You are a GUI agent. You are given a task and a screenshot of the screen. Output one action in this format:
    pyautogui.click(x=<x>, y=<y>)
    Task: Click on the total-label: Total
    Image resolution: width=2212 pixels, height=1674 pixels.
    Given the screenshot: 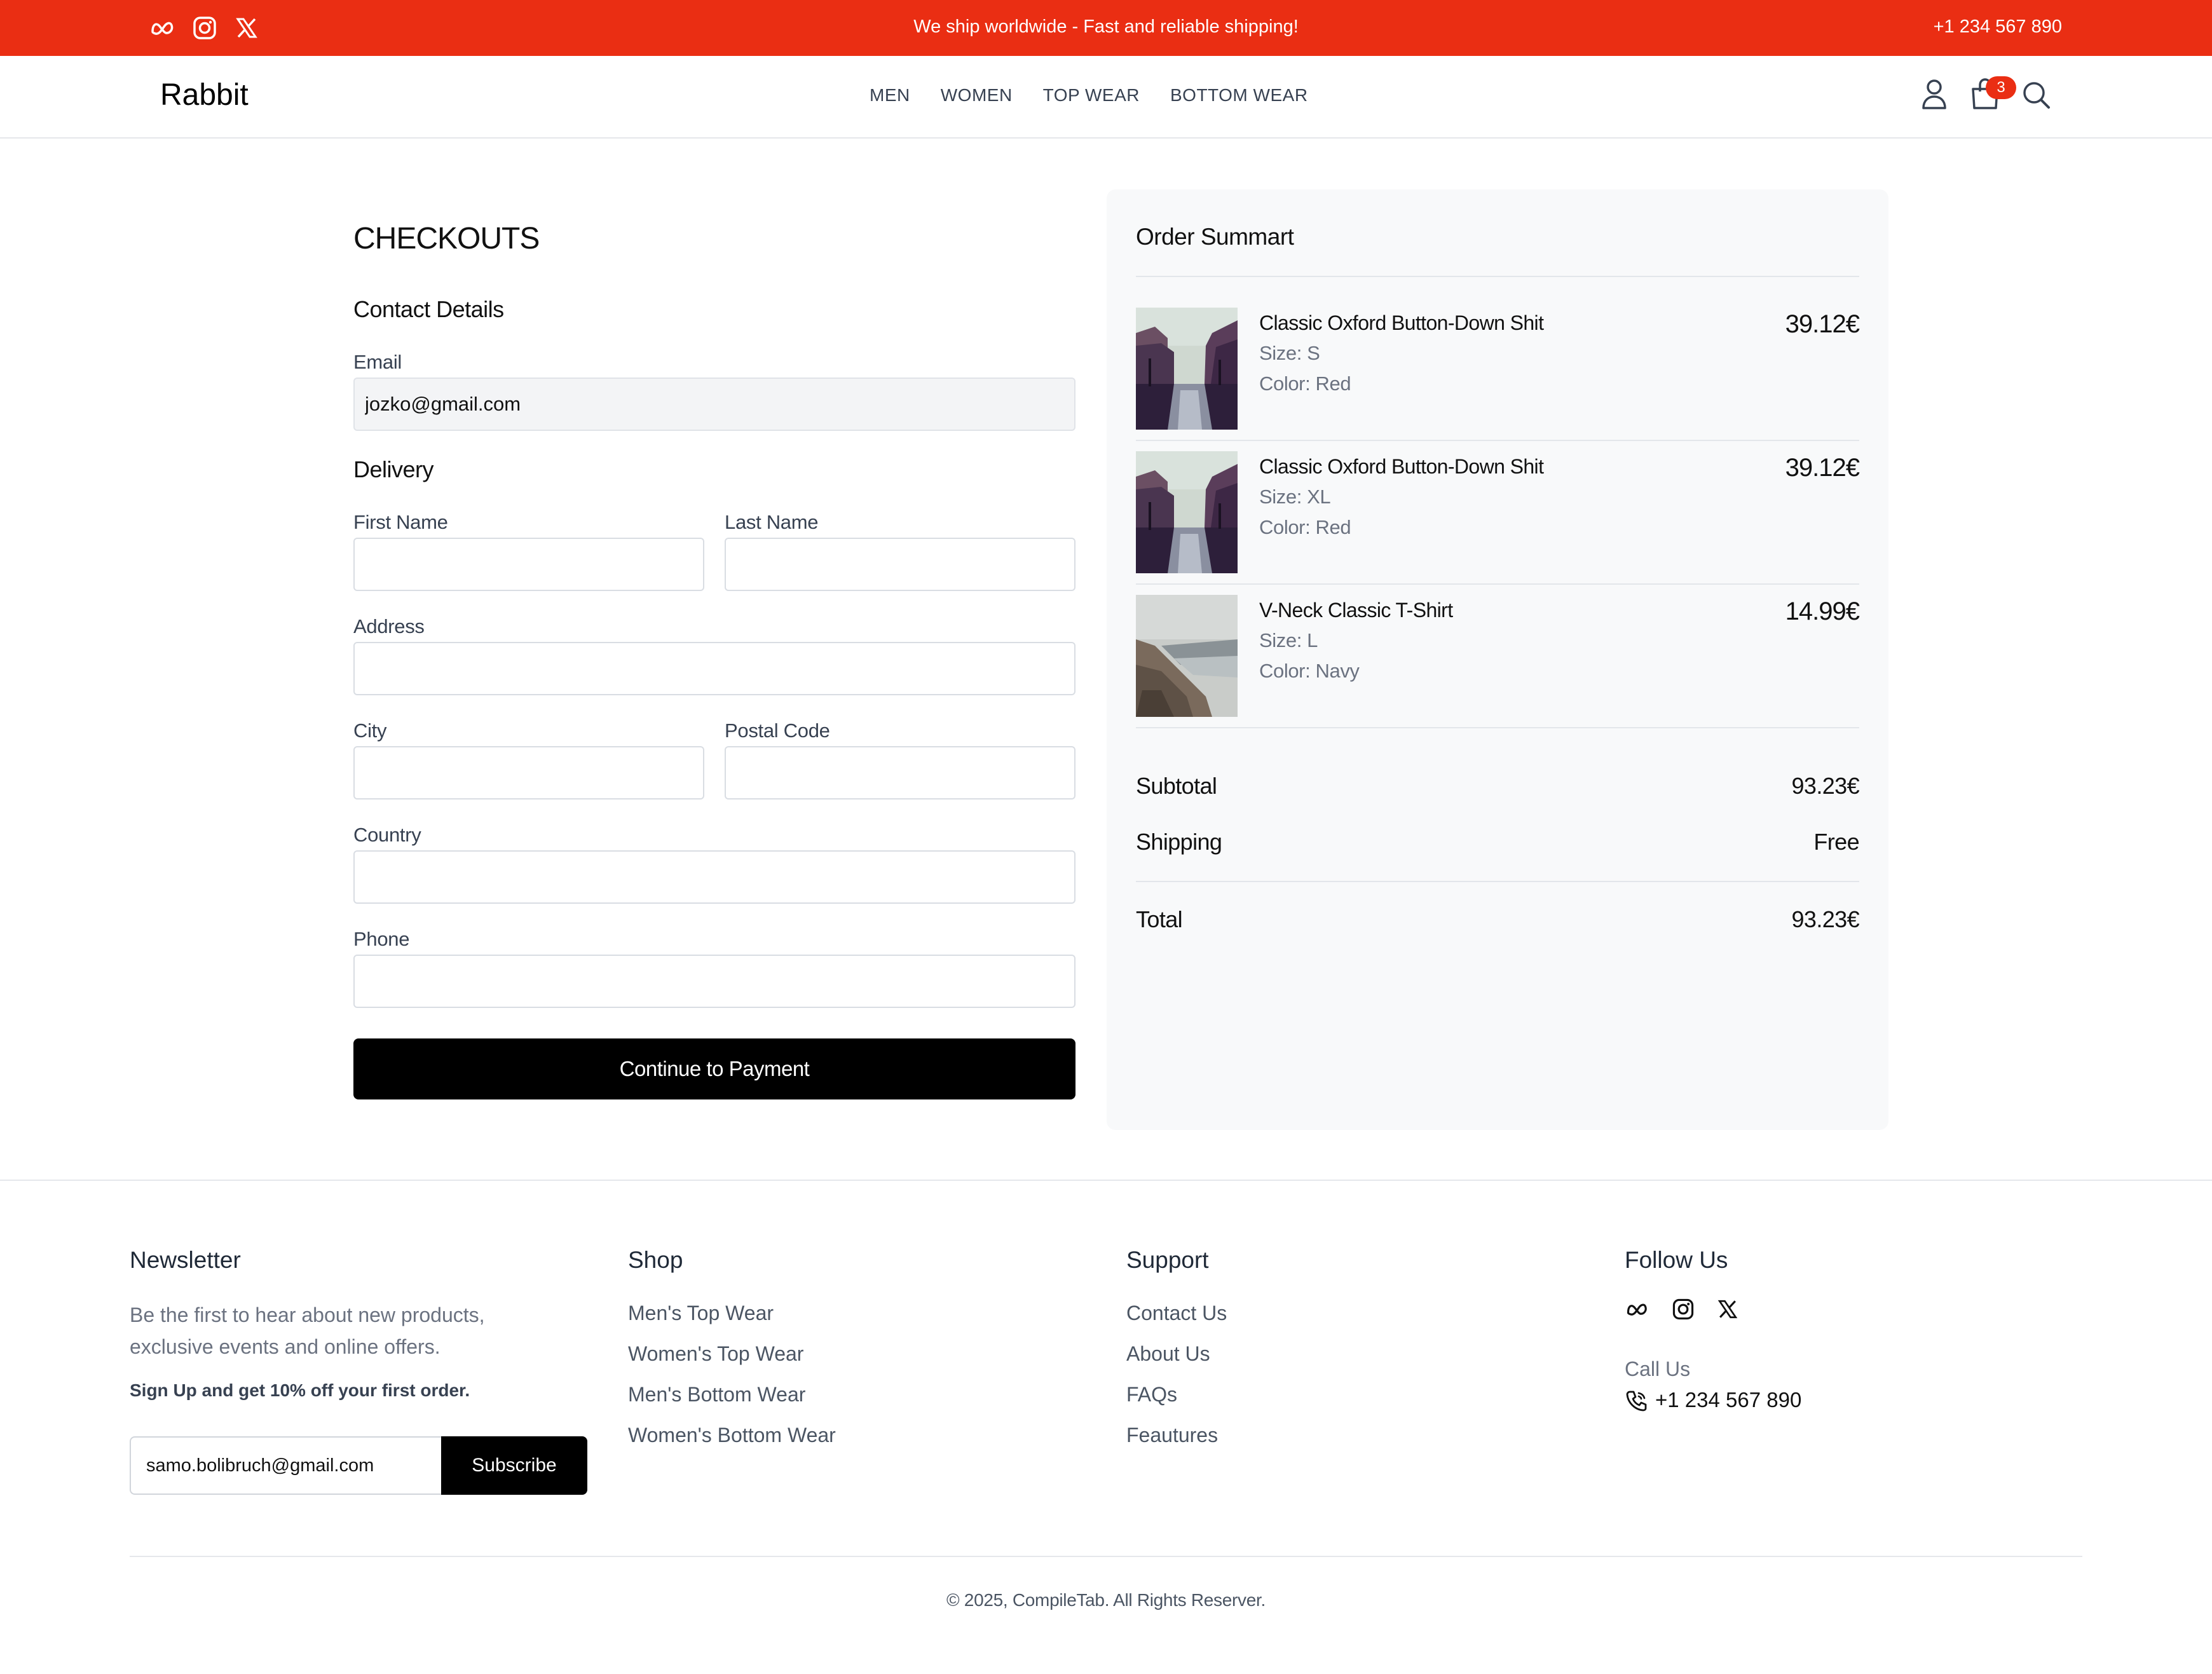 What is the action you would take?
    pyautogui.click(x=1159, y=919)
    